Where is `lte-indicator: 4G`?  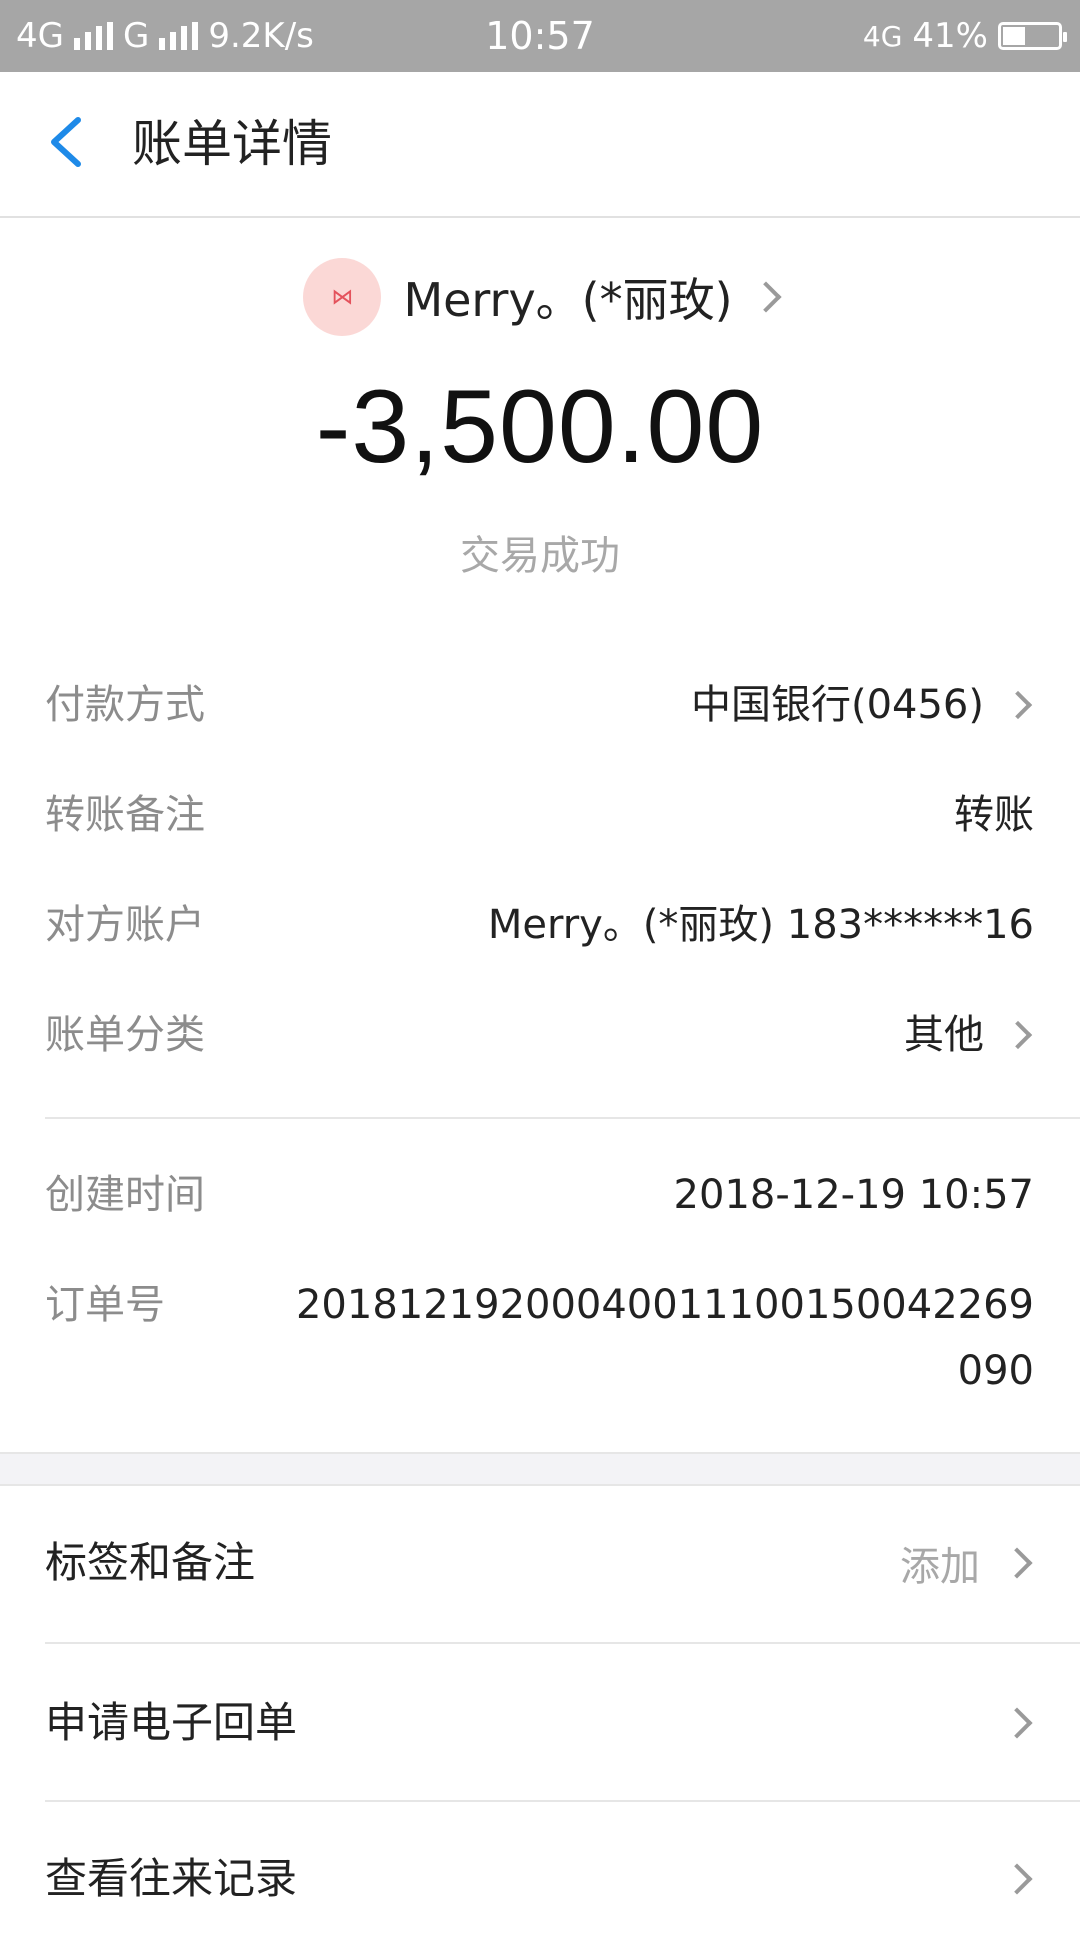
lte-indicator: 4G is located at coordinates (882, 36).